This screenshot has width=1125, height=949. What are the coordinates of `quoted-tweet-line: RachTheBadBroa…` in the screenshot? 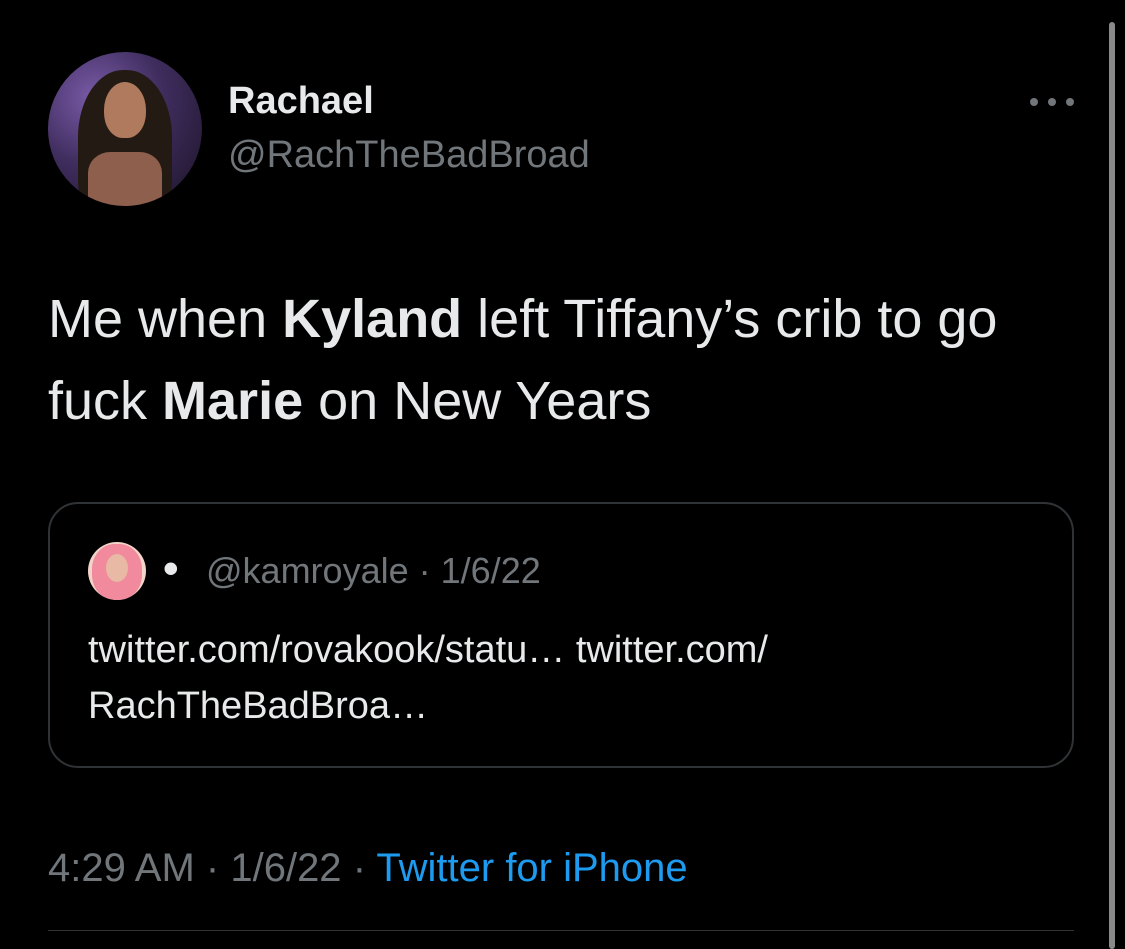 It's located at (258, 706).